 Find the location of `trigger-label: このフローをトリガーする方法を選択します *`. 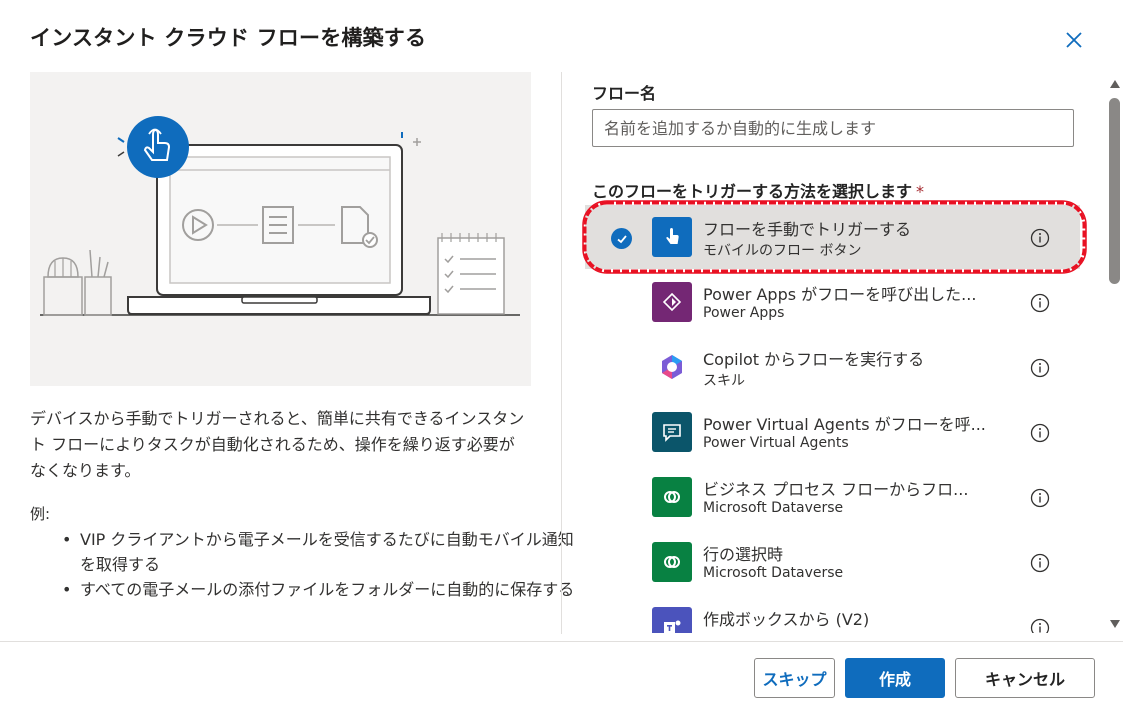

trigger-label: このフローをトリガーする方法を選択します * is located at coordinates (758, 190).